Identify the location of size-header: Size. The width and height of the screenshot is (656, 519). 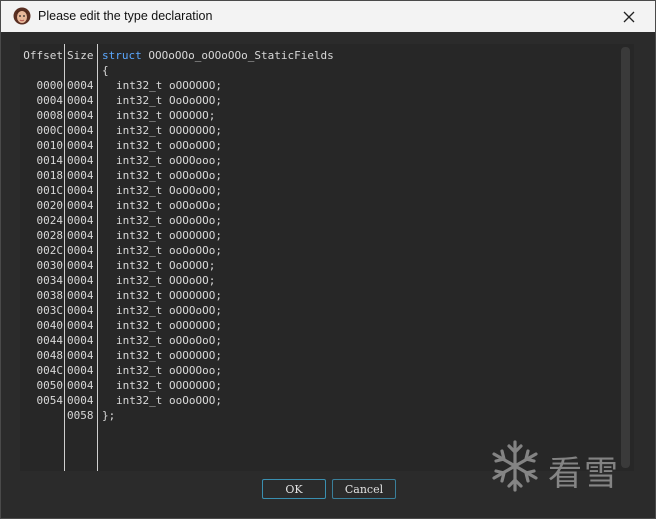
(80, 55).